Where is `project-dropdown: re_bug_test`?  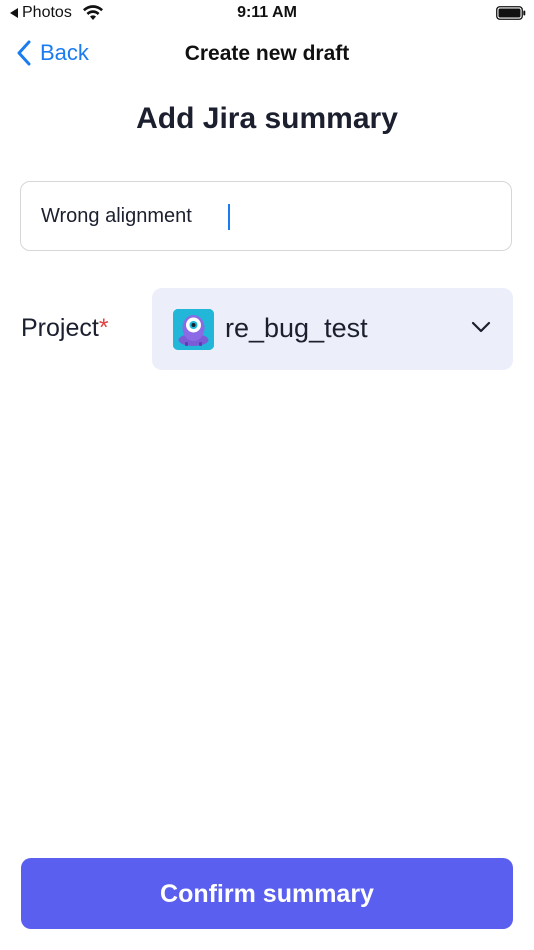
project-dropdown: re_bug_test is located at coordinates (332, 329).